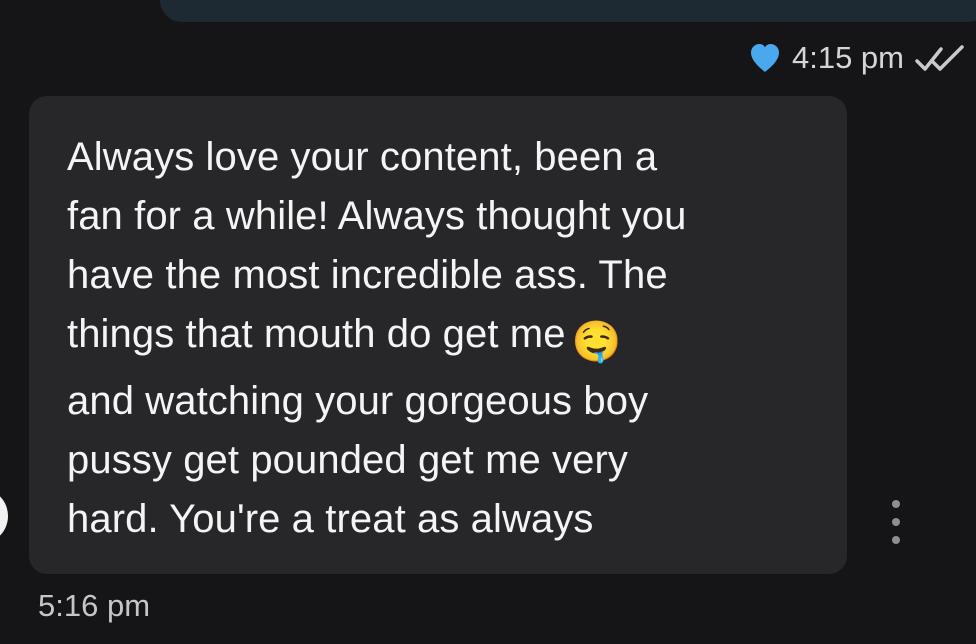 The image size is (976, 644). What do you see at coordinates (4, 516) in the screenshot?
I see `avatar` at bounding box center [4, 516].